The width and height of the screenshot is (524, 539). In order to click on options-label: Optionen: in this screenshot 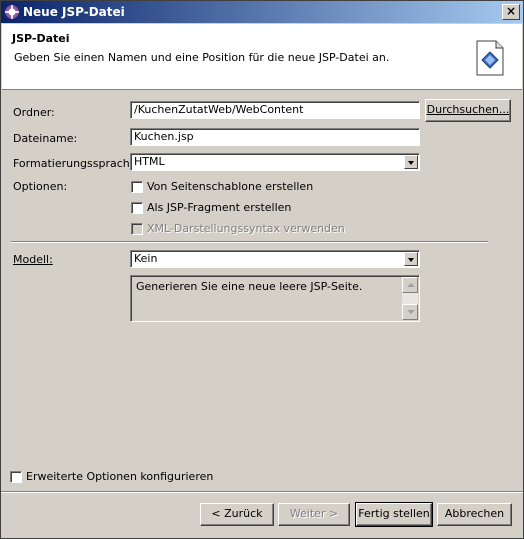, I will do `click(40, 186)`.